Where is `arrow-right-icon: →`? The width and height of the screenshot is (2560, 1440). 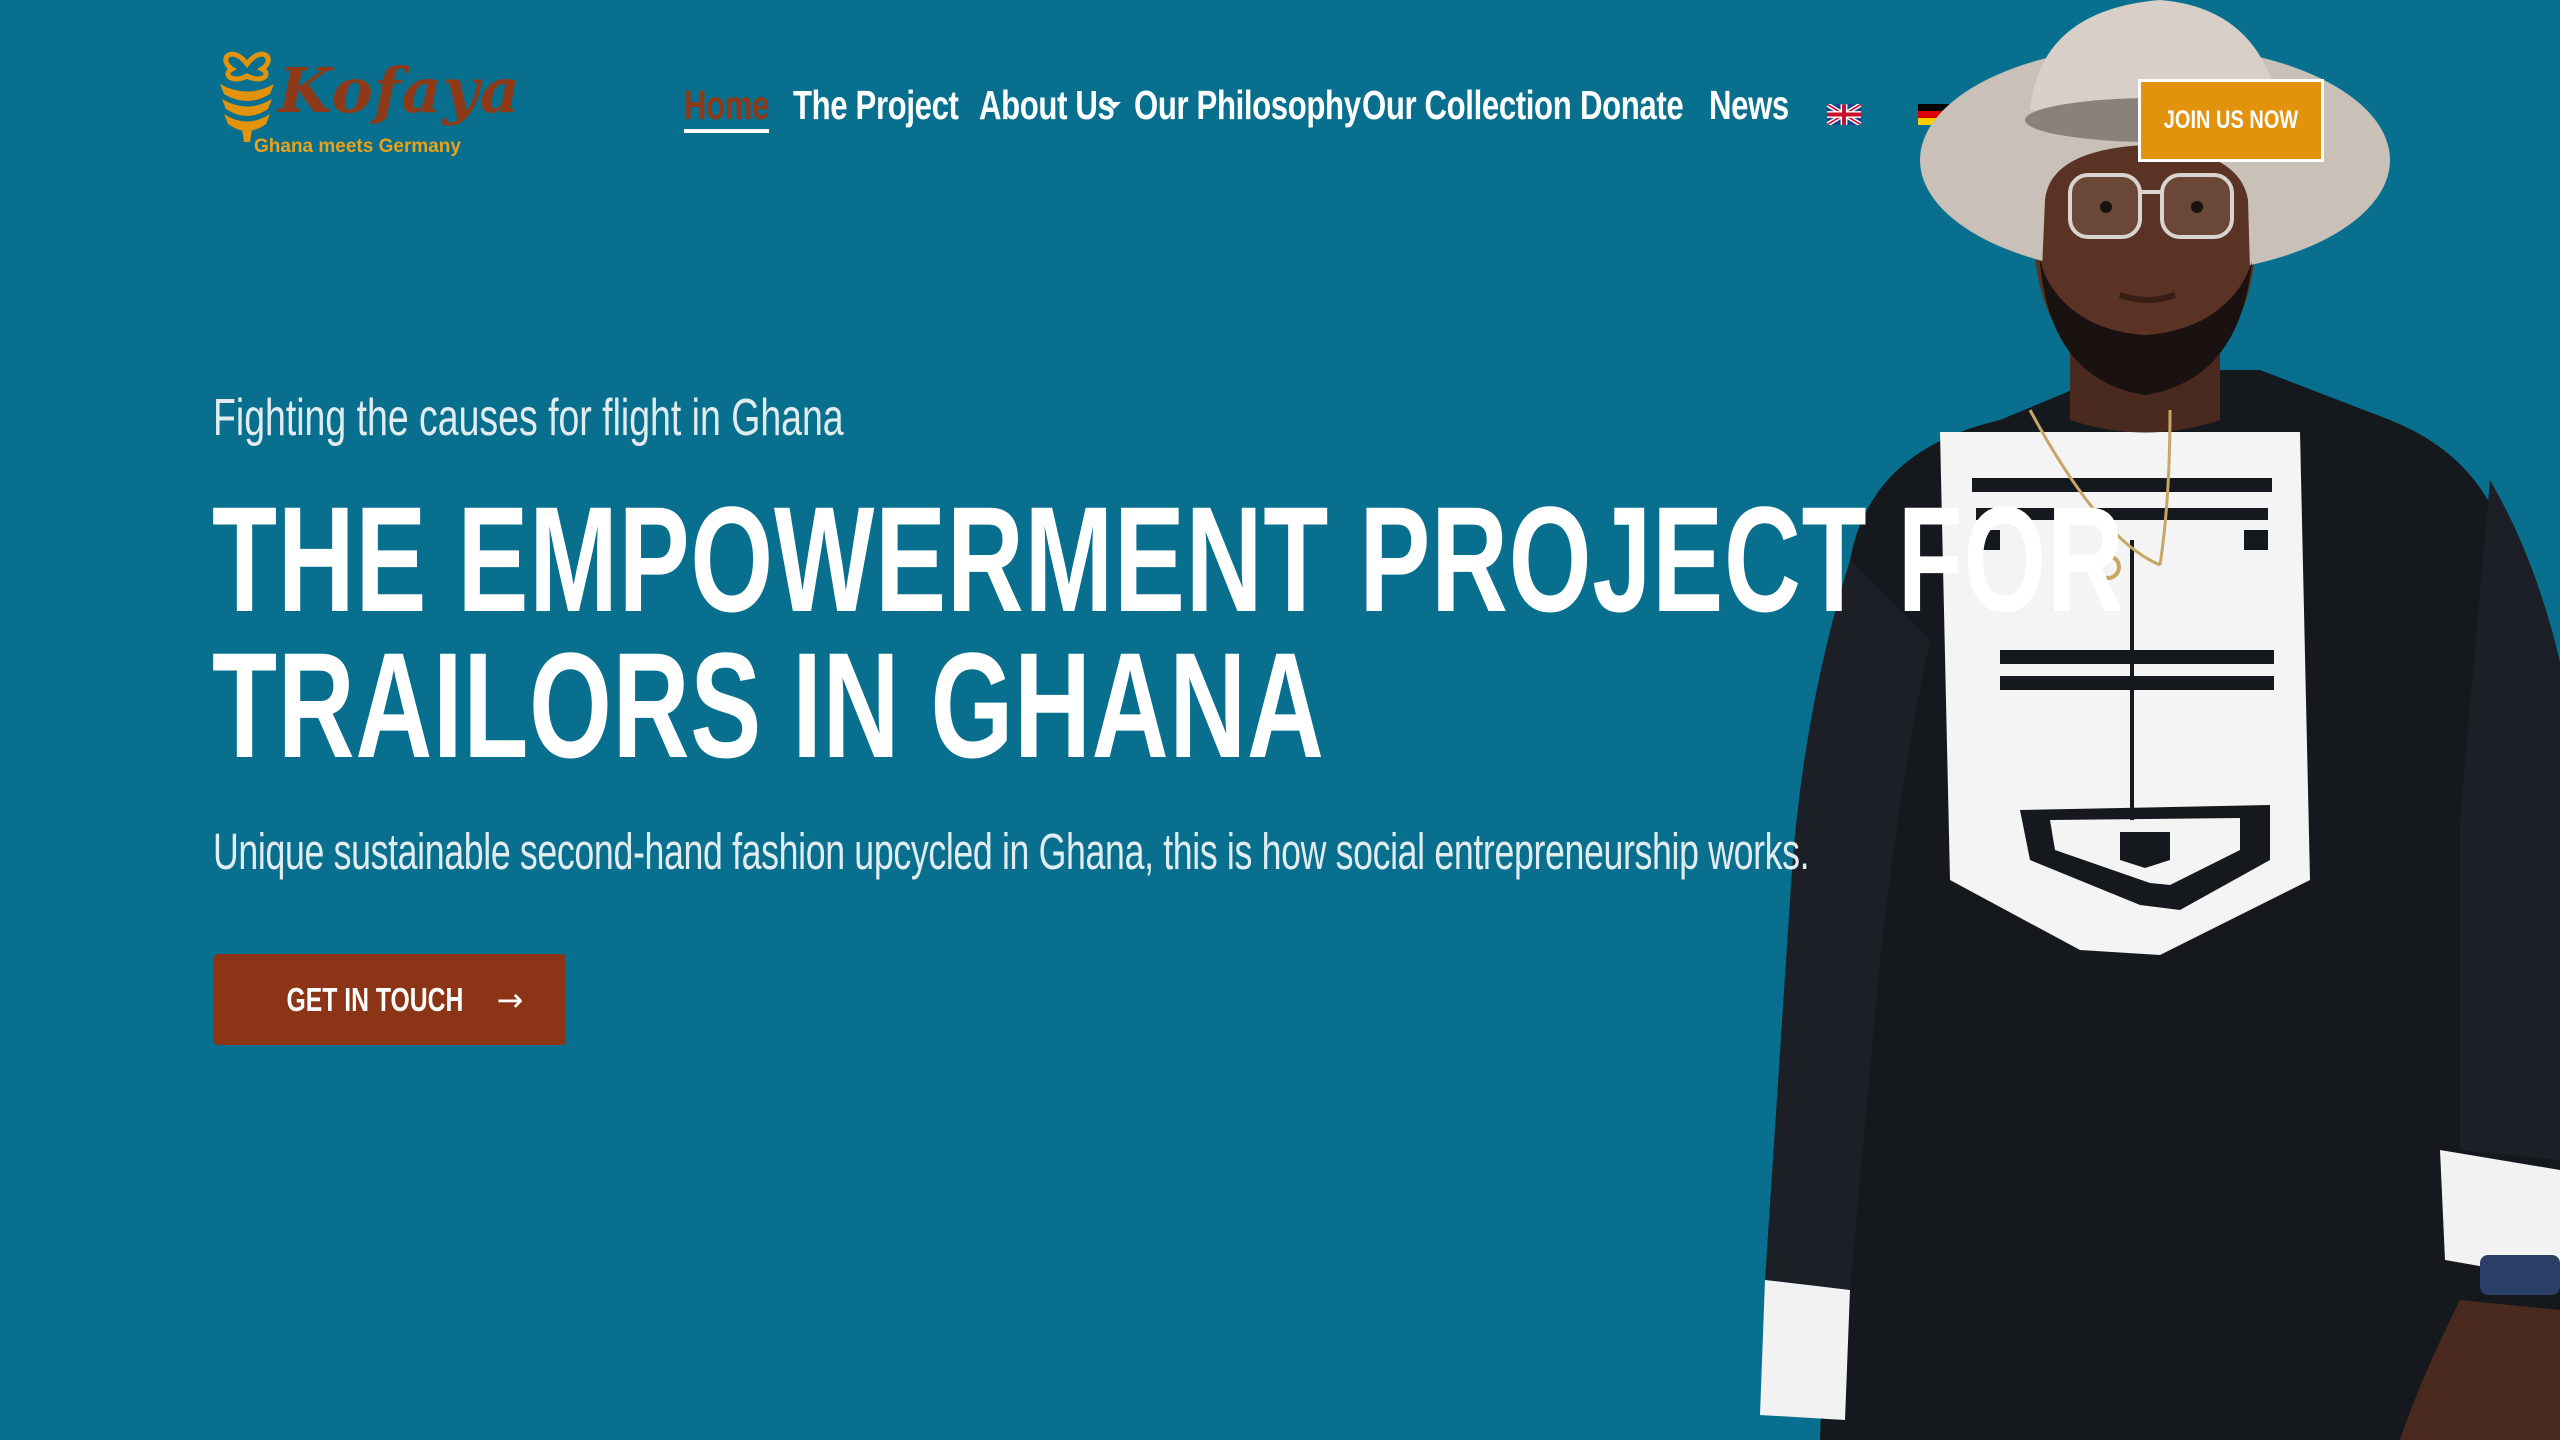
arrow-right-icon: → is located at coordinates (510, 999).